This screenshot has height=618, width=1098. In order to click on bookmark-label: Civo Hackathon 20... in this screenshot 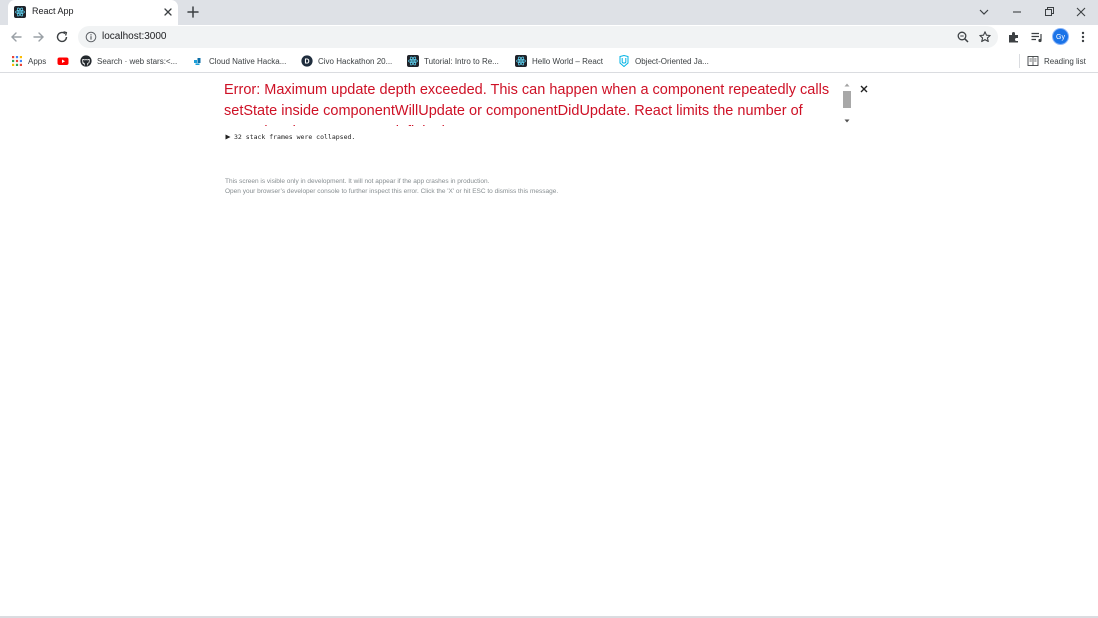, I will do `click(355, 61)`.